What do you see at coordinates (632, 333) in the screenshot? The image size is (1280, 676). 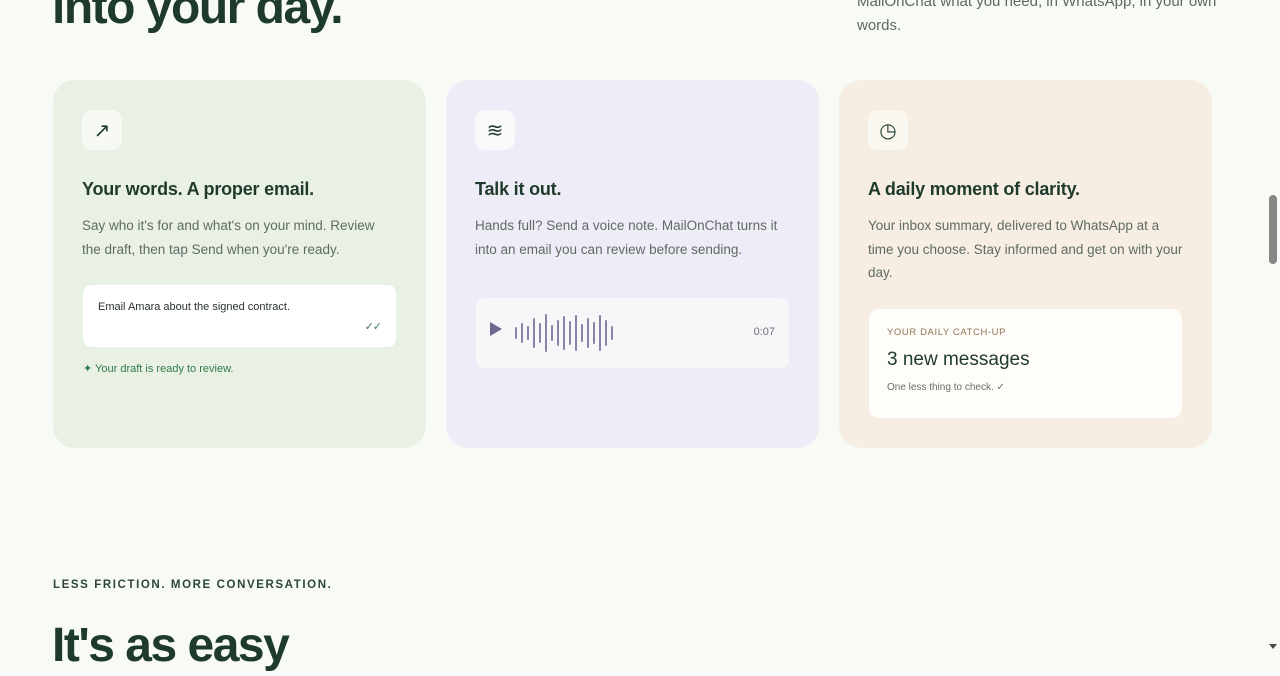 I see `voice-note-player: 0:07` at bounding box center [632, 333].